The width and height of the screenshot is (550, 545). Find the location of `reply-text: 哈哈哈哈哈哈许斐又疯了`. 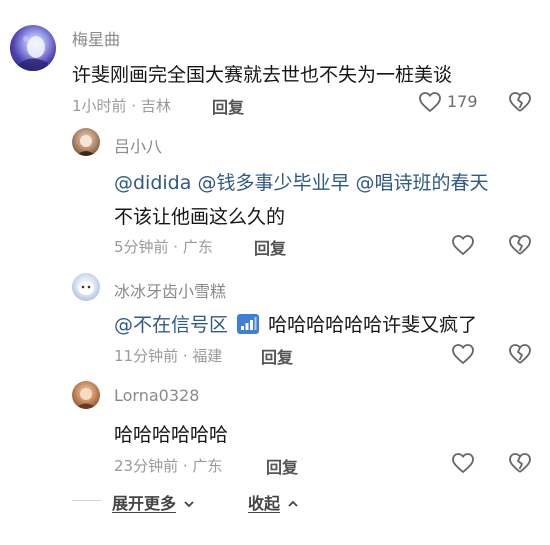

reply-text: 哈哈哈哈哈哈许斐又疯了 is located at coordinates (373, 325).